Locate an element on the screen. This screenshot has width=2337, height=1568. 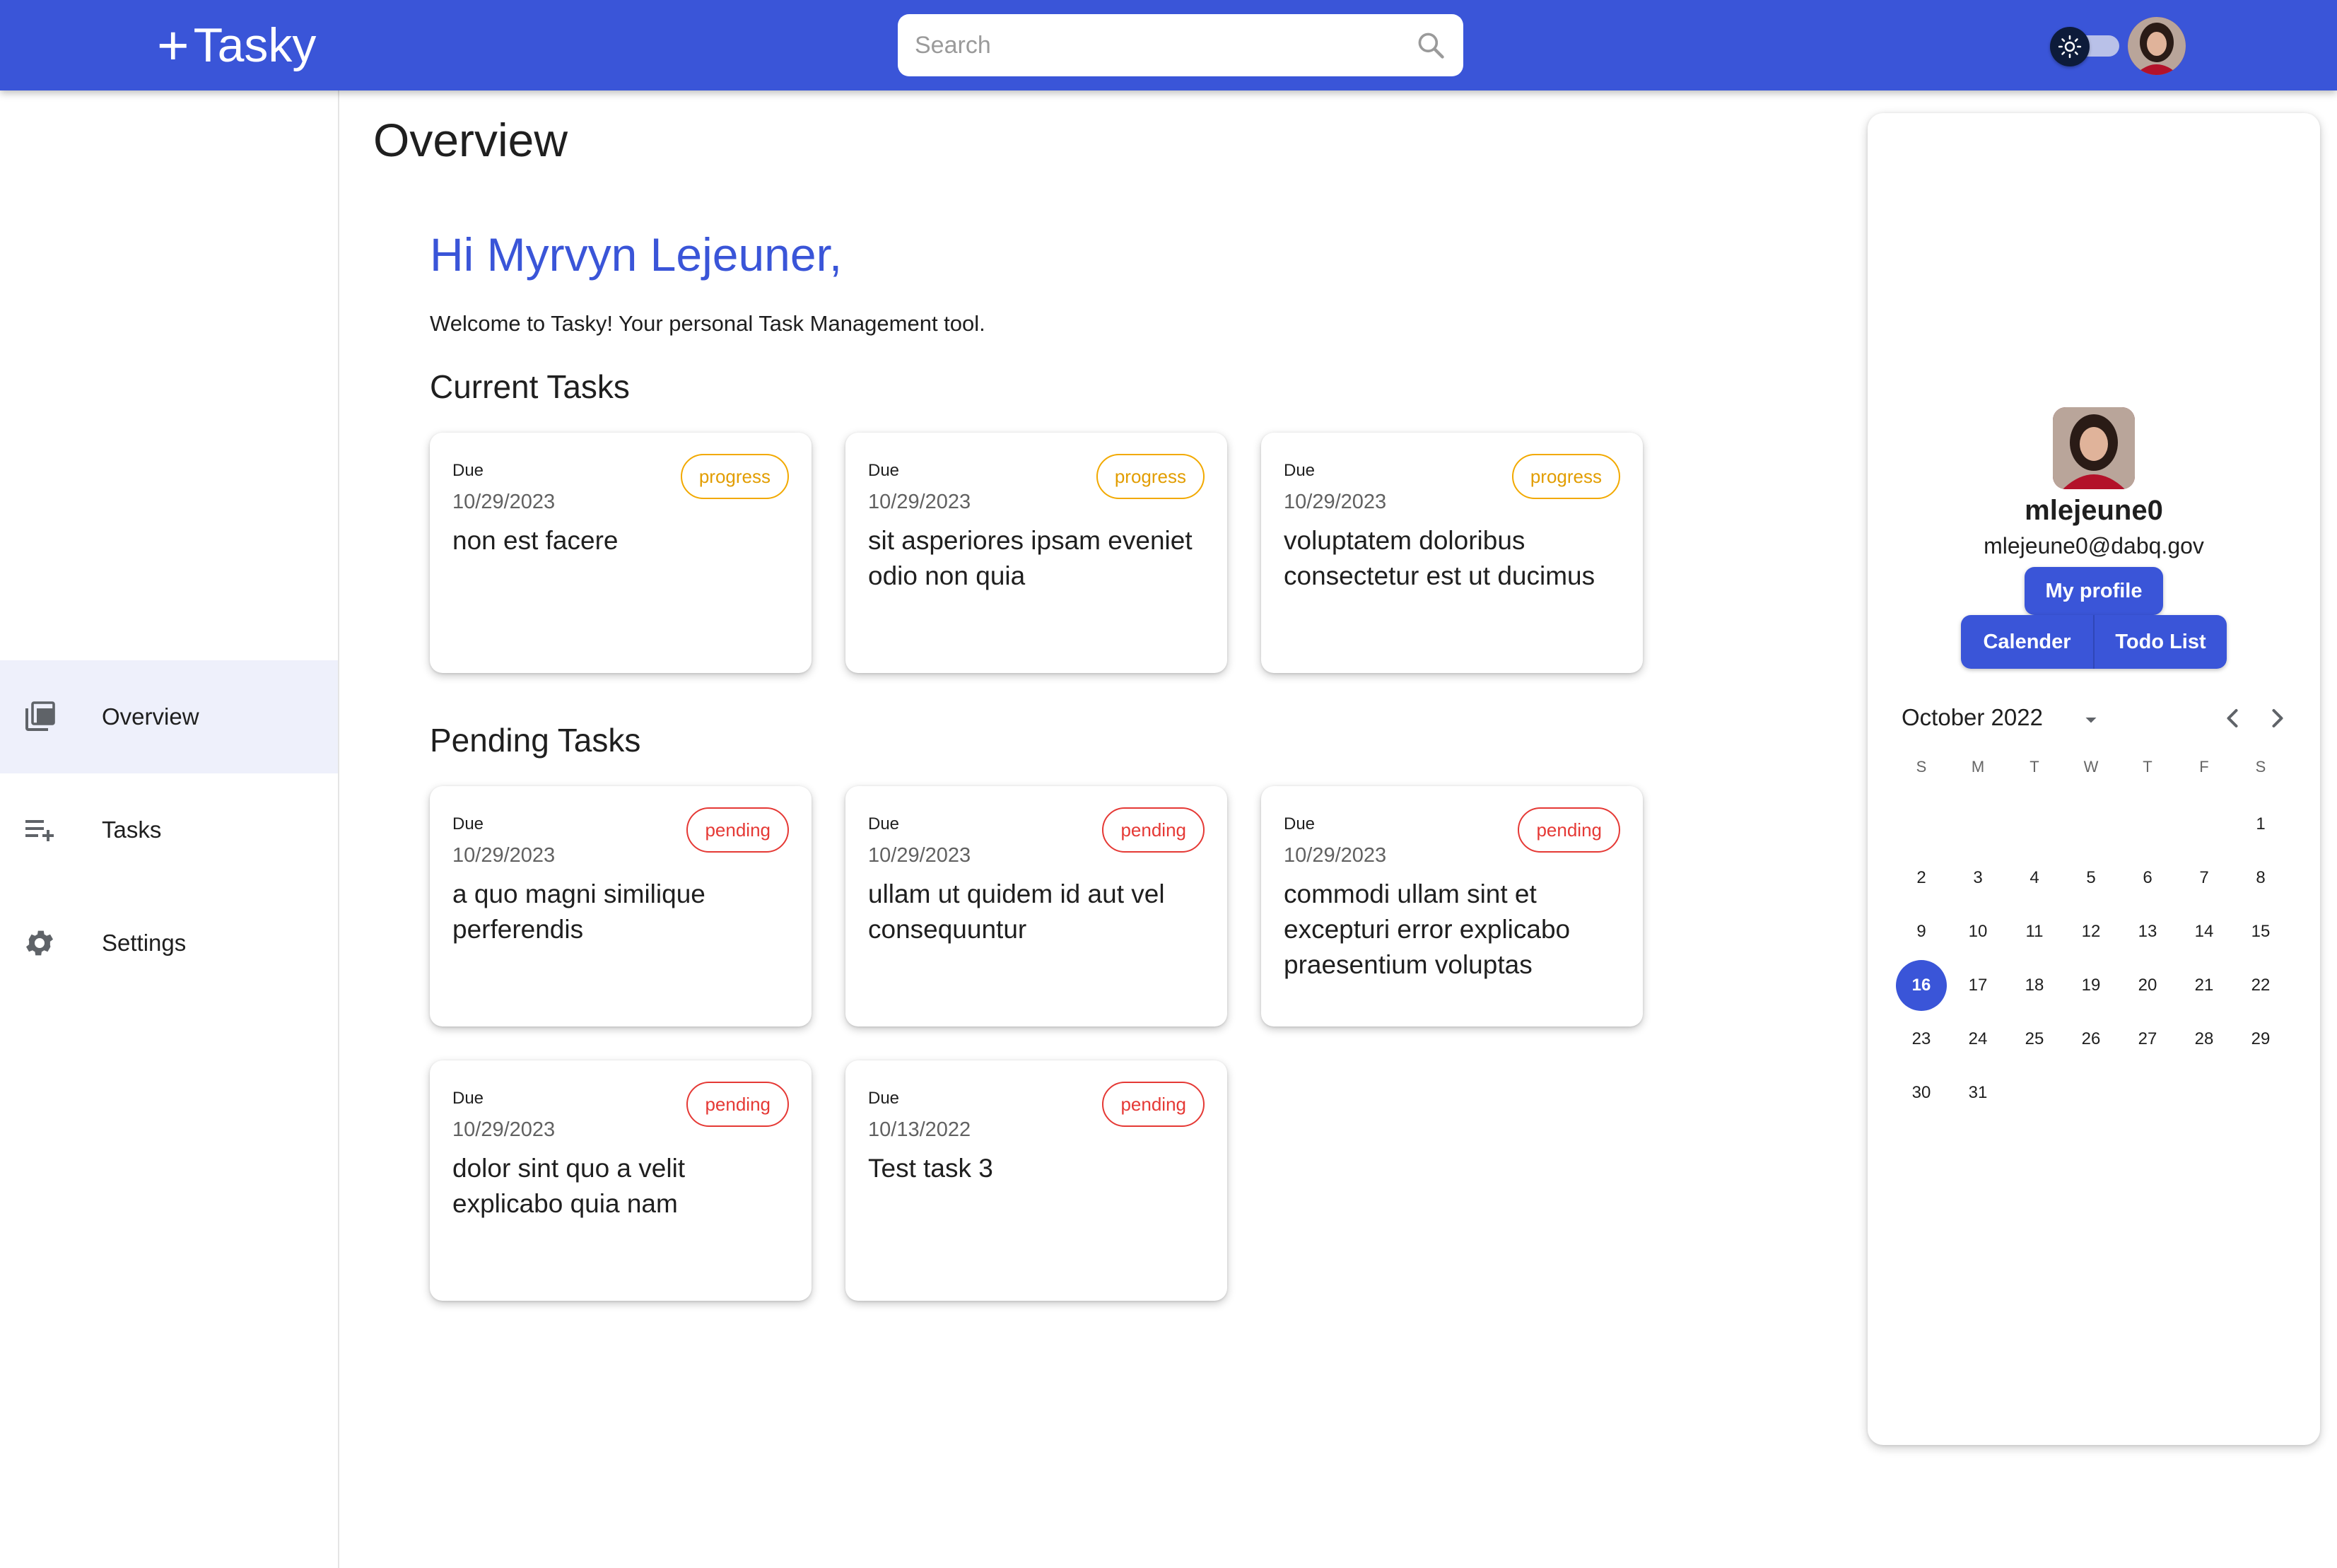
calendar-day: 23 is located at coordinates (1921, 1039).